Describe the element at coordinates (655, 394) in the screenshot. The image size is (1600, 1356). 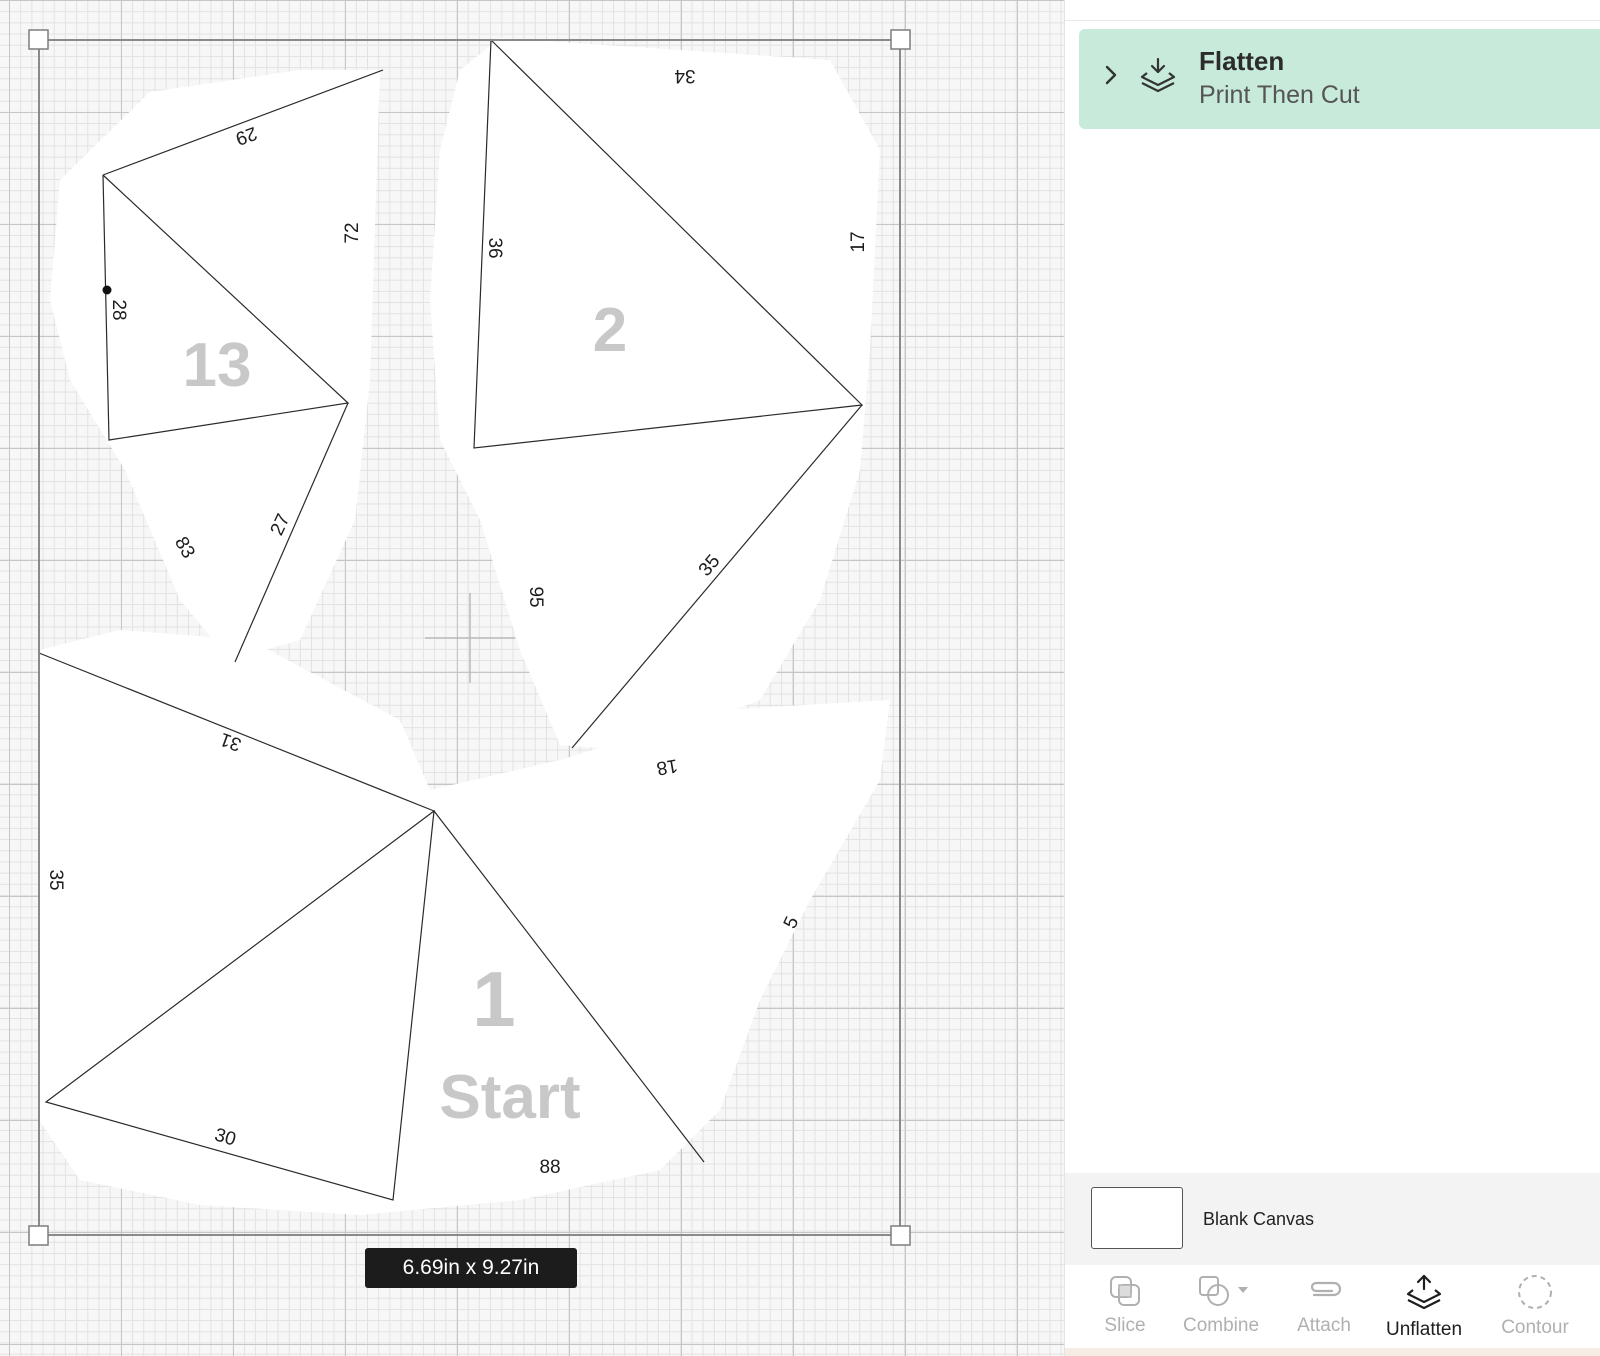
I see `piece-2-background` at that location.